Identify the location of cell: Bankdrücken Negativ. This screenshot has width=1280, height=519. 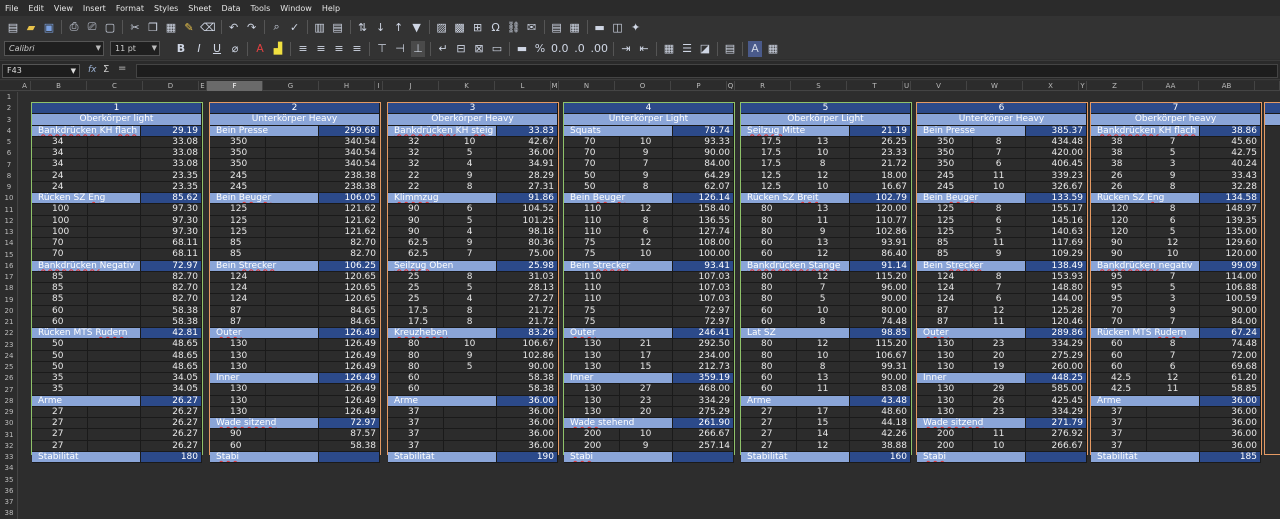
(86, 266).